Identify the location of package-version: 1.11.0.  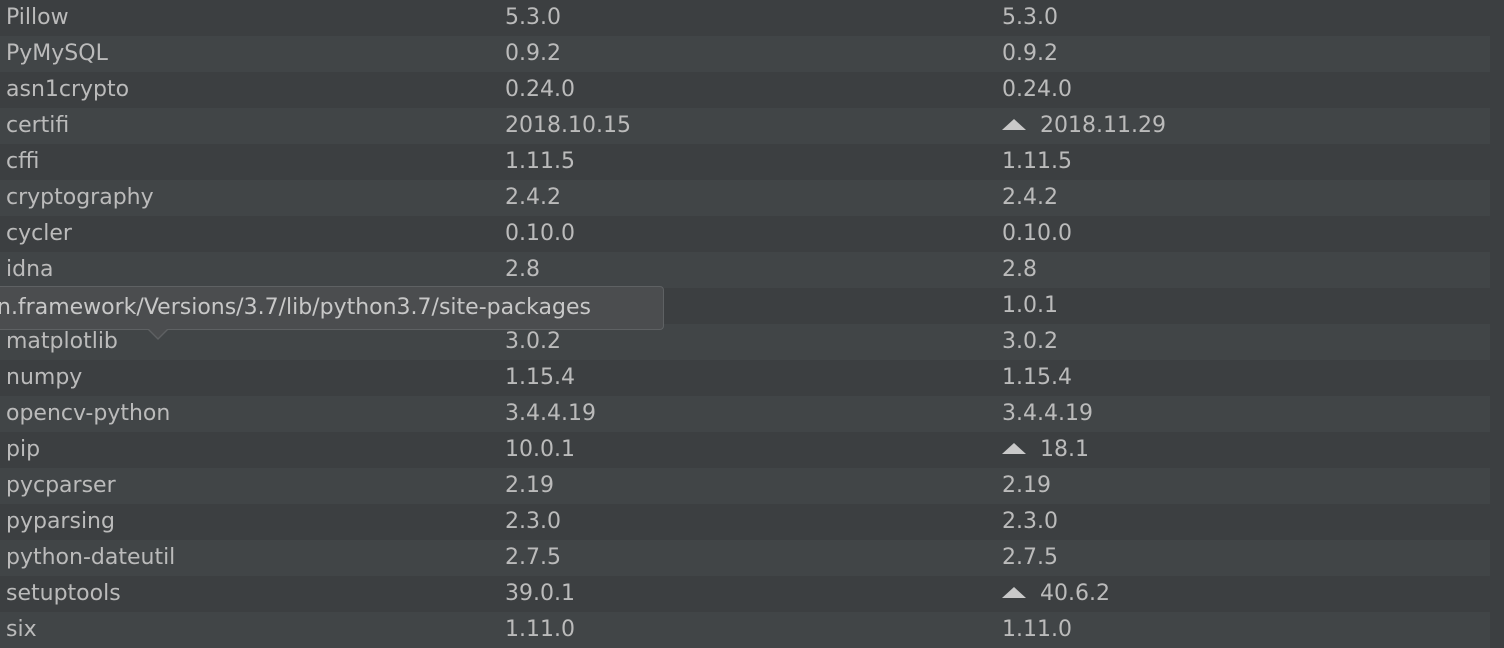
(540, 629).